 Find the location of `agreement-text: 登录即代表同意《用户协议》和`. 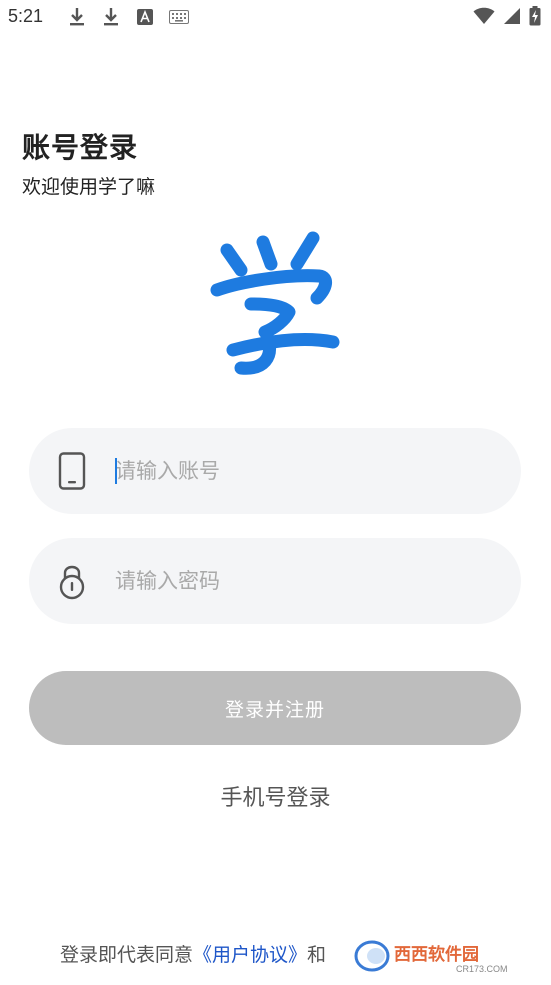

agreement-text: 登录即代表同意《用户协议》和 is located at coordinates (193, 953).